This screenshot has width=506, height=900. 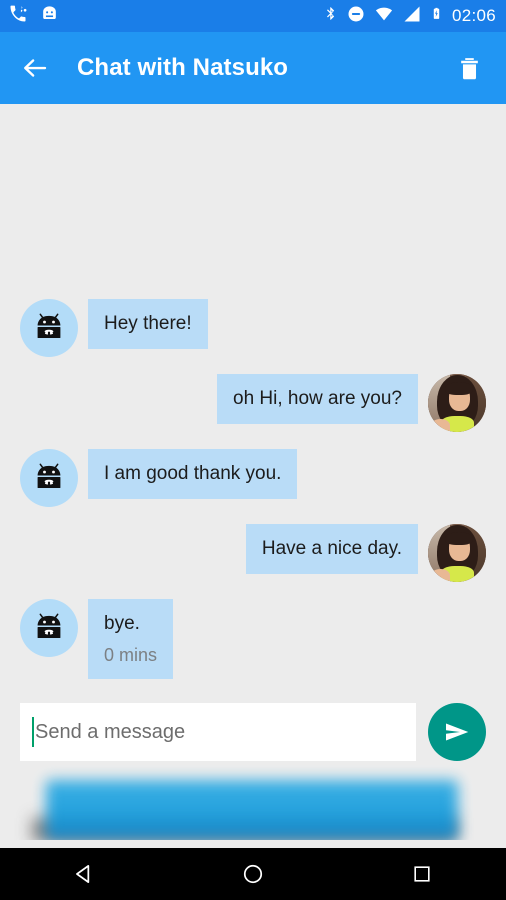 I want to click on recents-nav-button, so click(x=422, y=874).